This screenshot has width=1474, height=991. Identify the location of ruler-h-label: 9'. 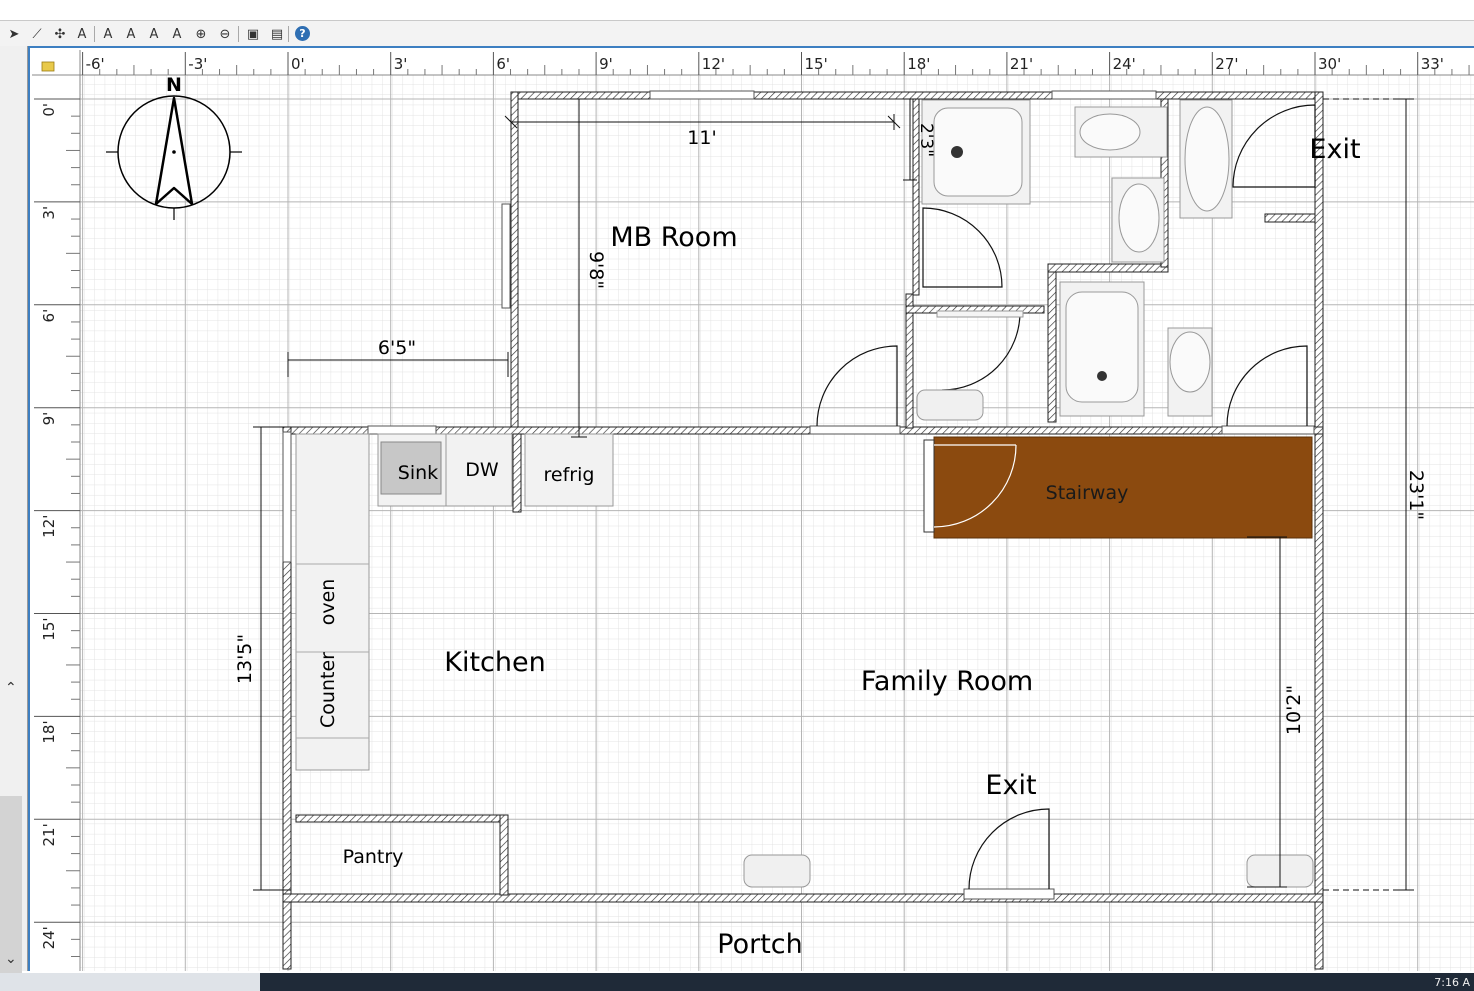
(606, 64).